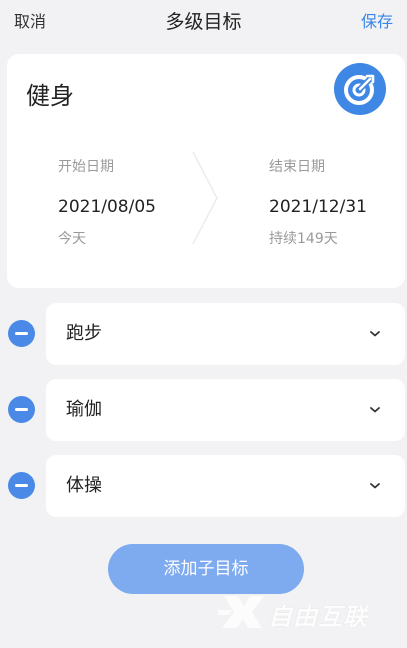 This screenshot has height=648, width=407. What do you see at coordinates (297, 167) in the screenshot?
I see `end-date-label: 结束日期` at bounding box center [297, 167].